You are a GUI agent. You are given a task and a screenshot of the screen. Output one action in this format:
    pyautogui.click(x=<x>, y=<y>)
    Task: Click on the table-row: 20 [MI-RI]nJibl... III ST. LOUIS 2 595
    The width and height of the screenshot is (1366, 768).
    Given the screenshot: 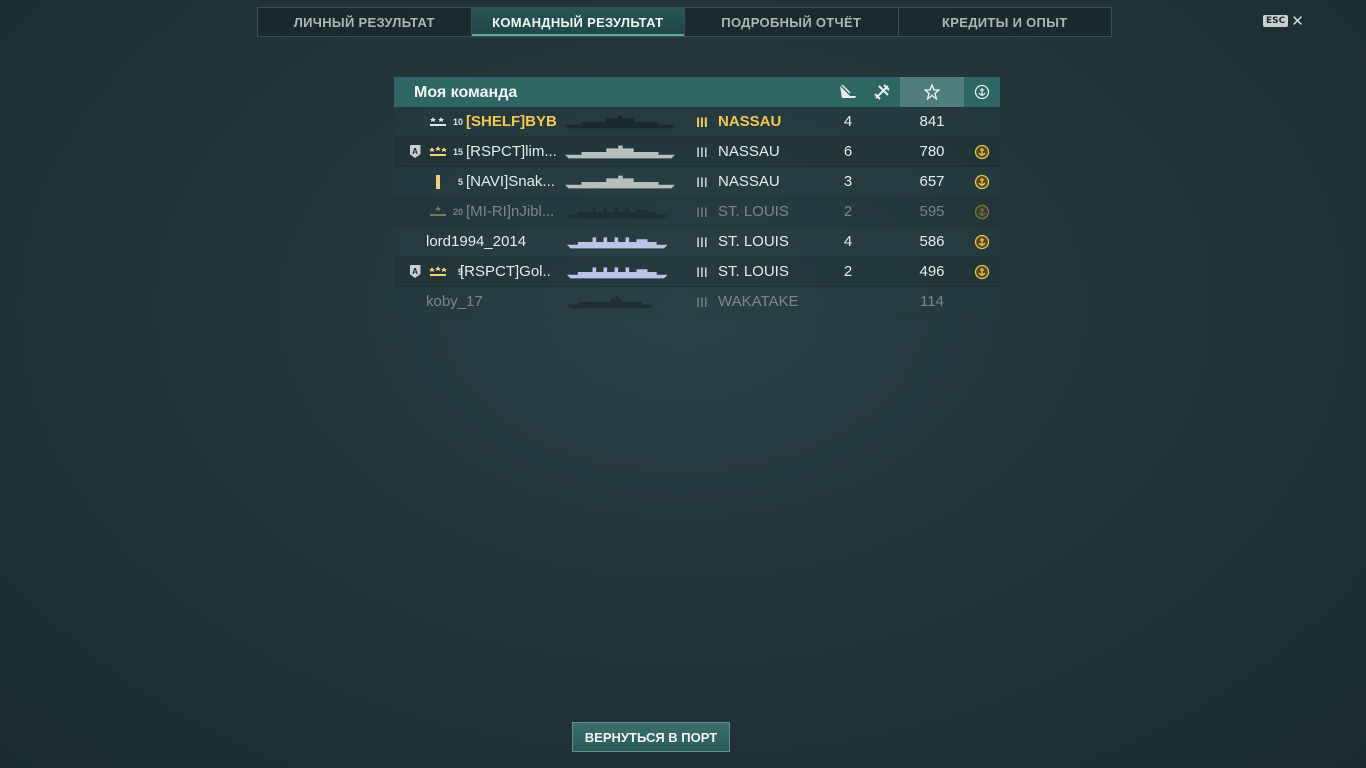 What is the action you would take?
    pyautogui.click(x=697, y=212)
    